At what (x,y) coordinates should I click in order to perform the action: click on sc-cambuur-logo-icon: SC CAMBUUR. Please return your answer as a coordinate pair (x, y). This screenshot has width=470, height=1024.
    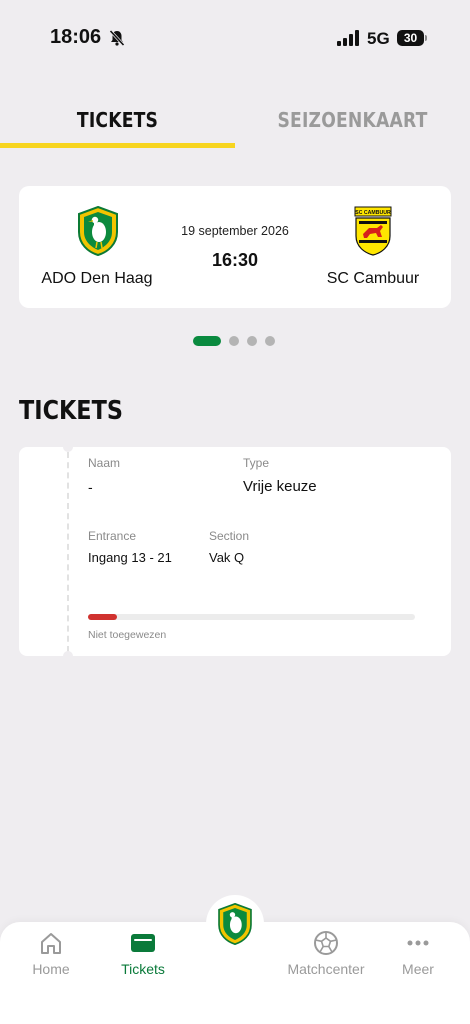
    Looking at the image, I should click on (373, 231).